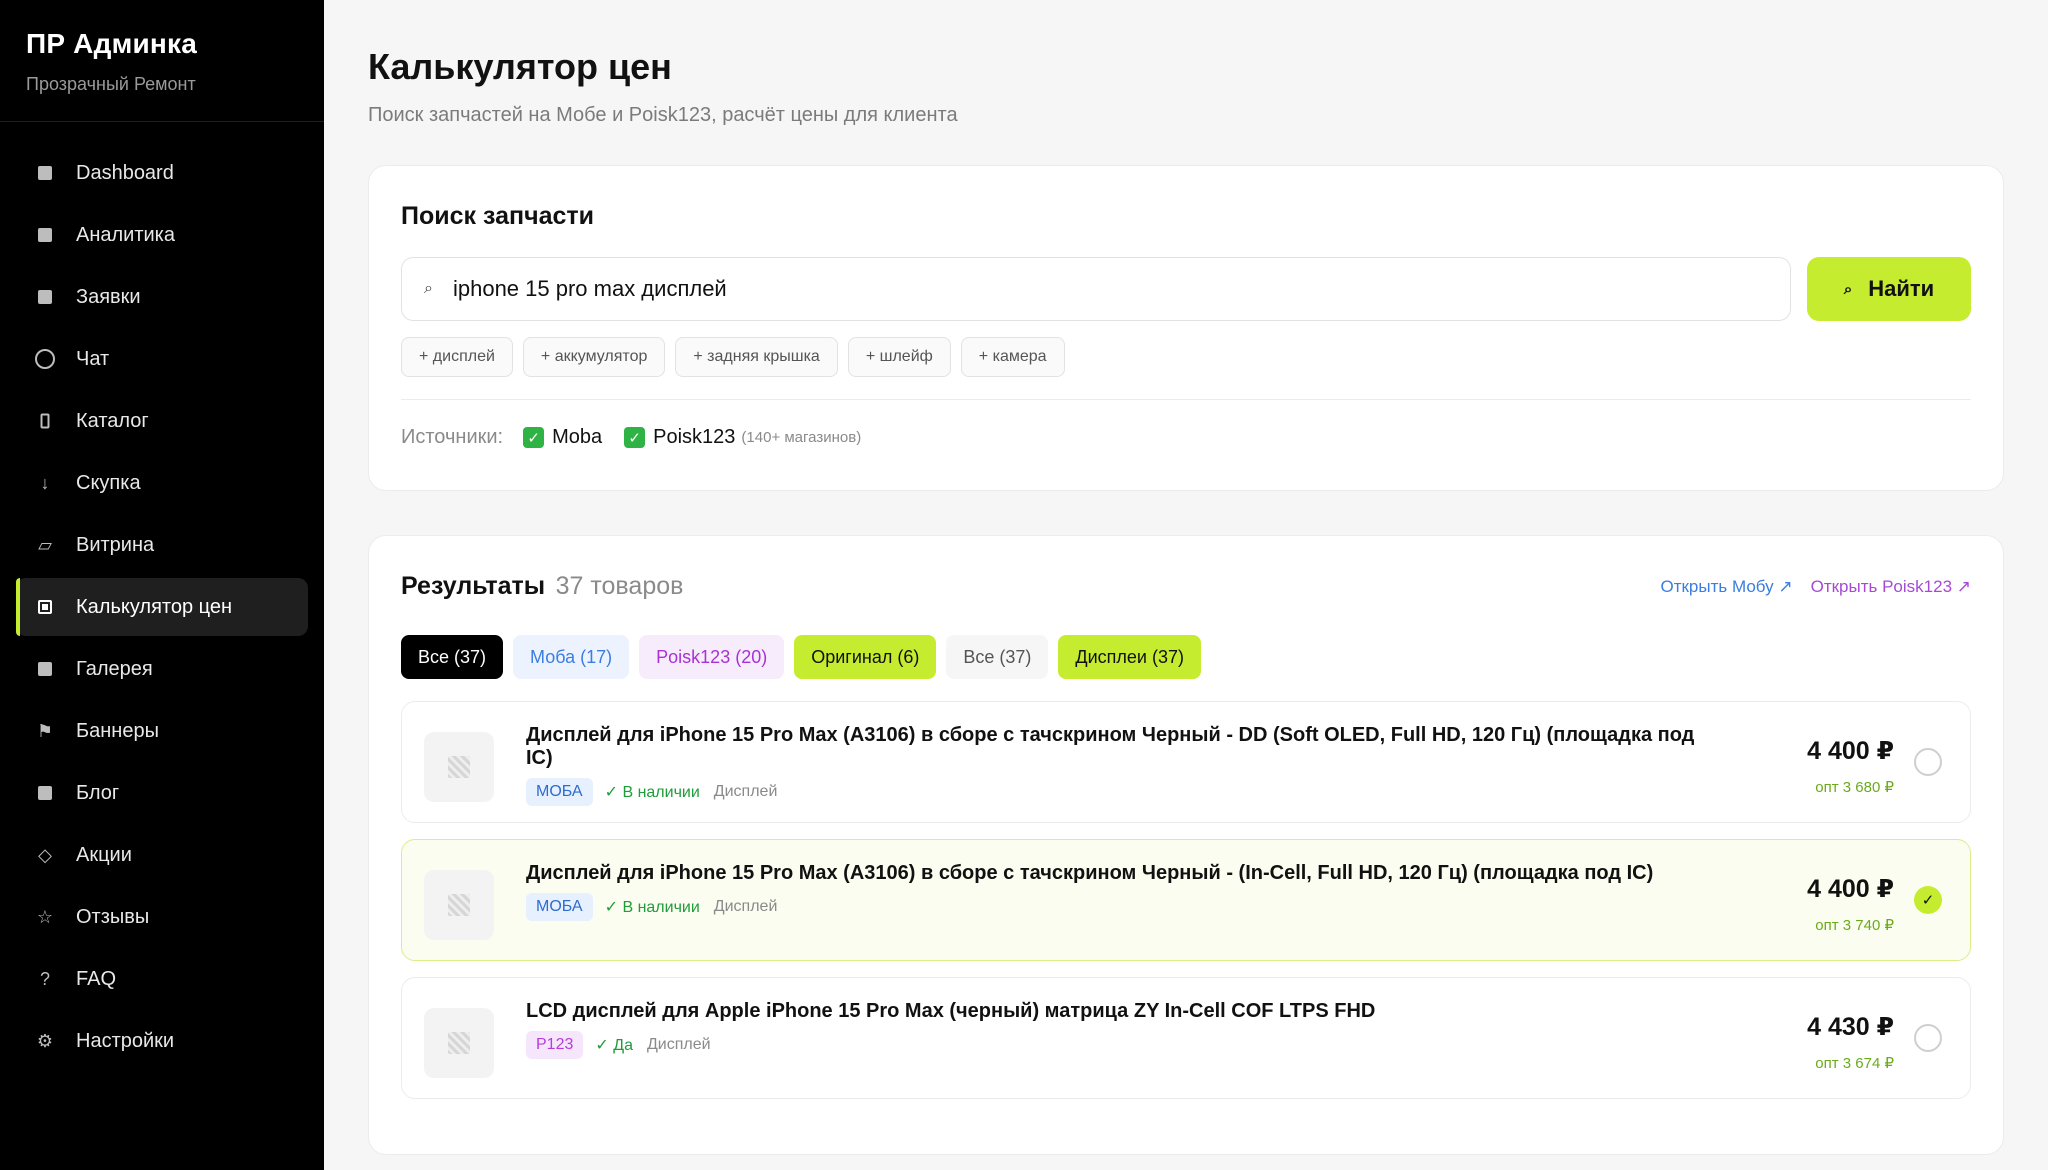 The image size is (2048, 1170). I want to click on flag-icon: ⚑, so click(45, 730).